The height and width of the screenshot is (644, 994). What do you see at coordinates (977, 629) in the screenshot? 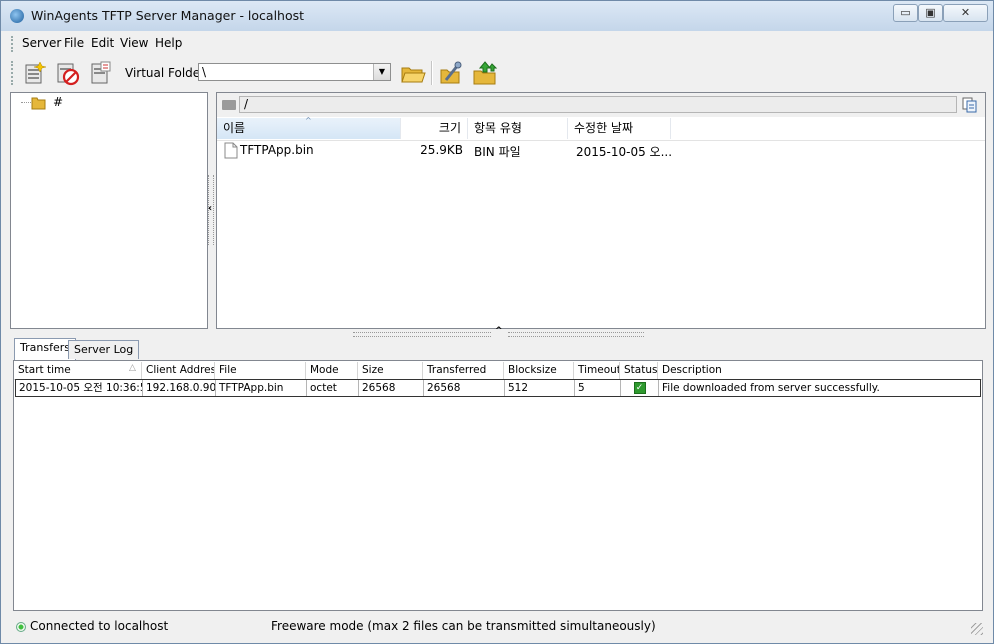
I see `resize-grip` at bounding box center [977, 629].